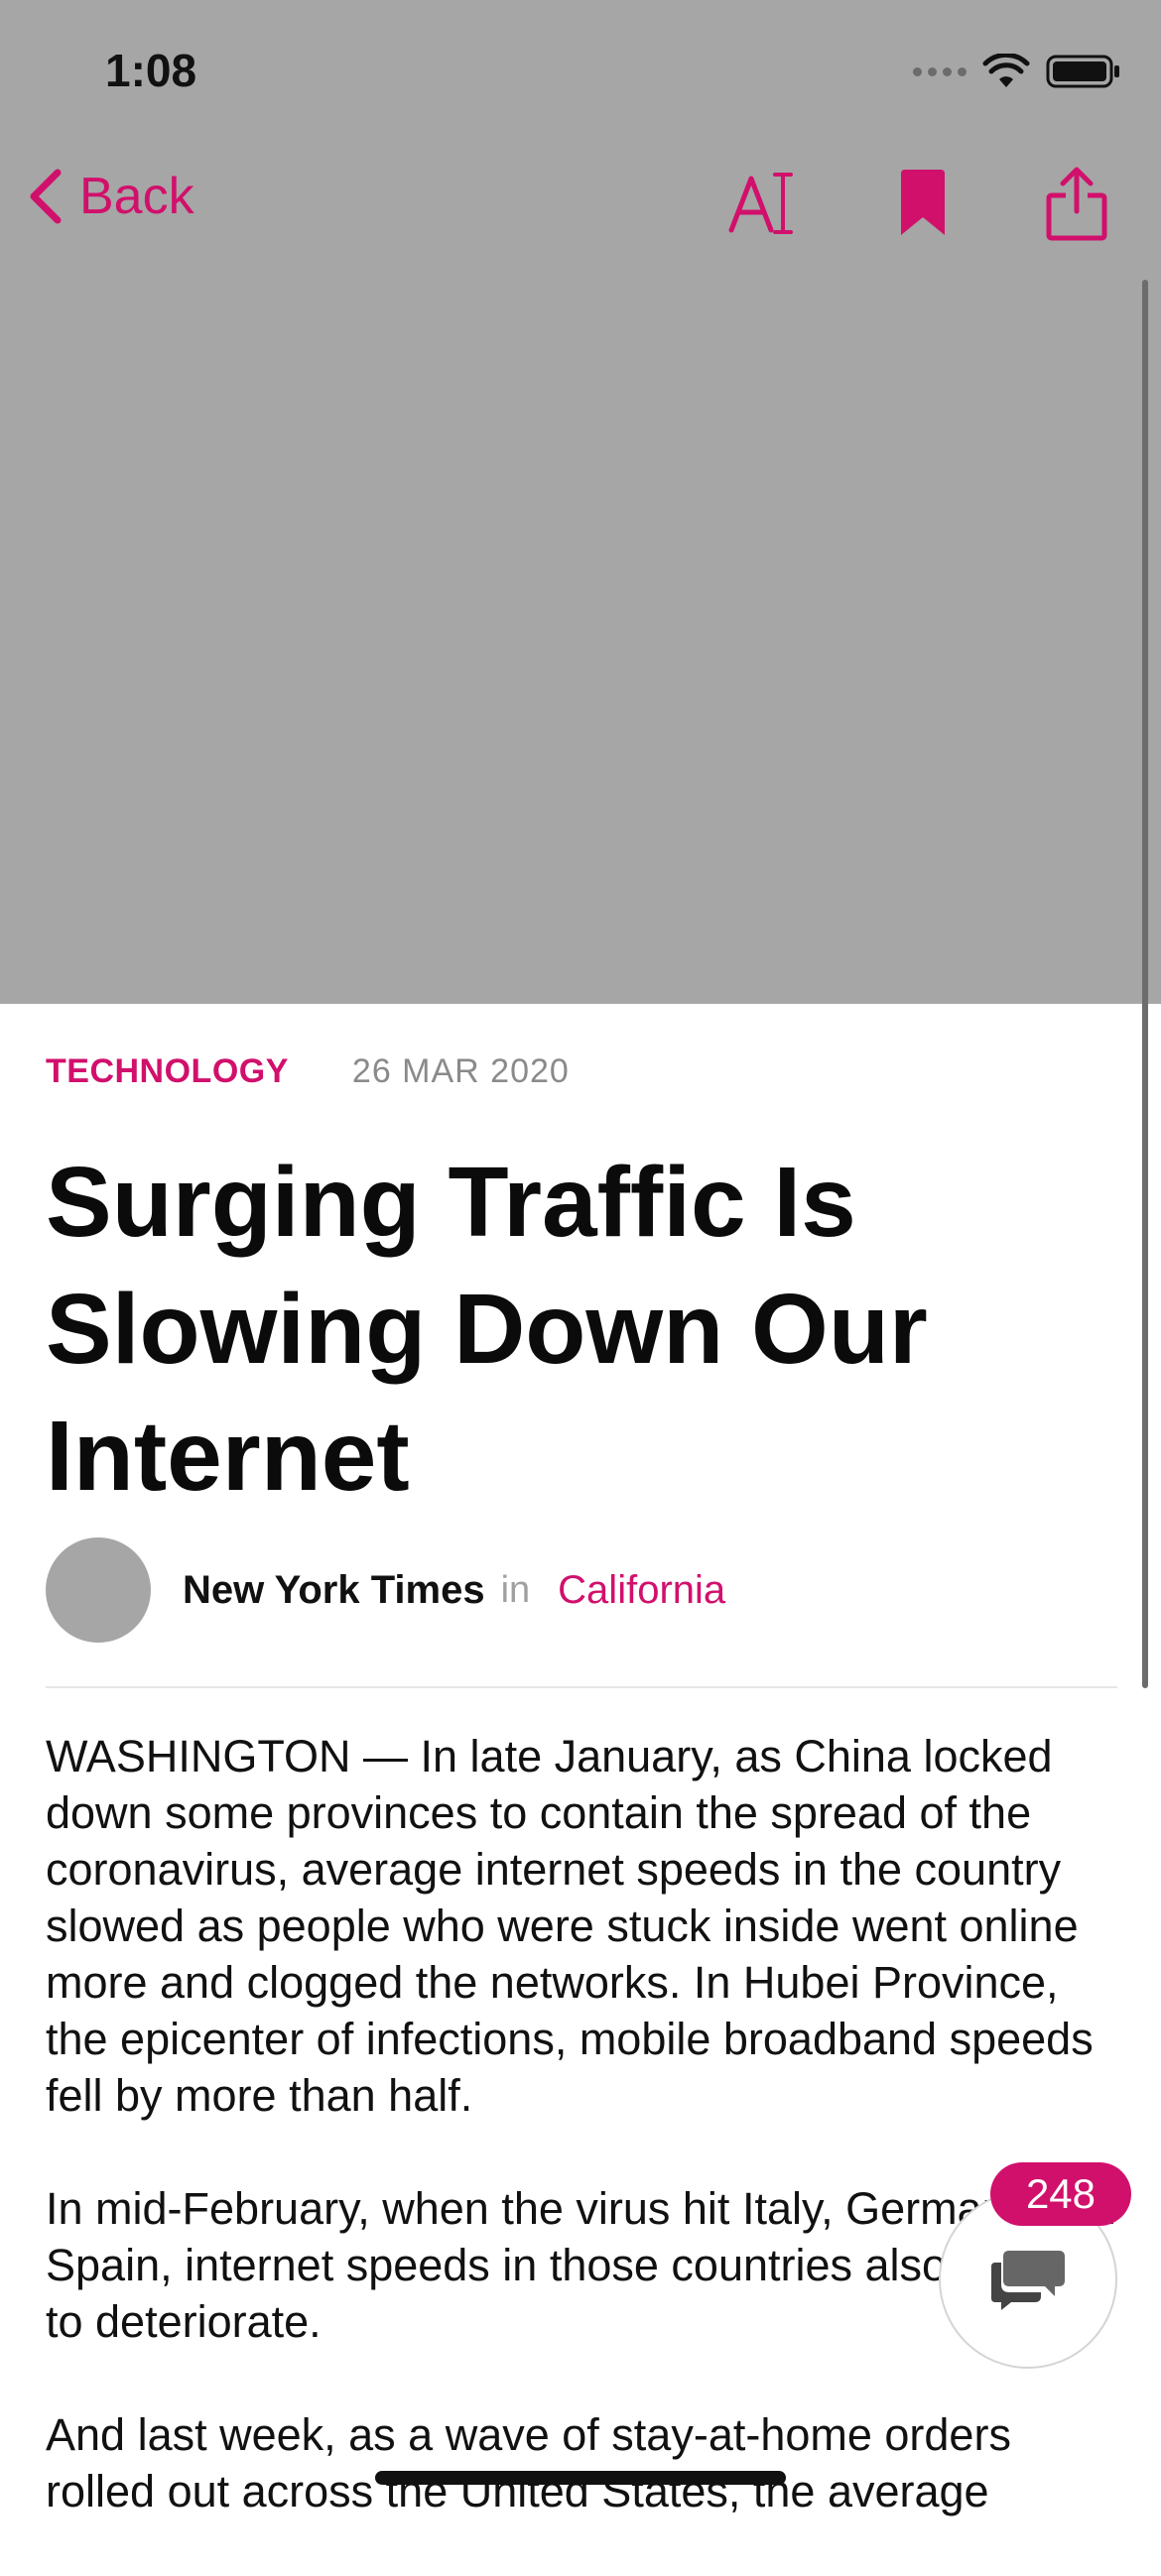 The width and height of the screenshot is (1161, 2576). Describe the element at coordinates (641, 1590) in the screenshot. I see `location-link: California` at that location.